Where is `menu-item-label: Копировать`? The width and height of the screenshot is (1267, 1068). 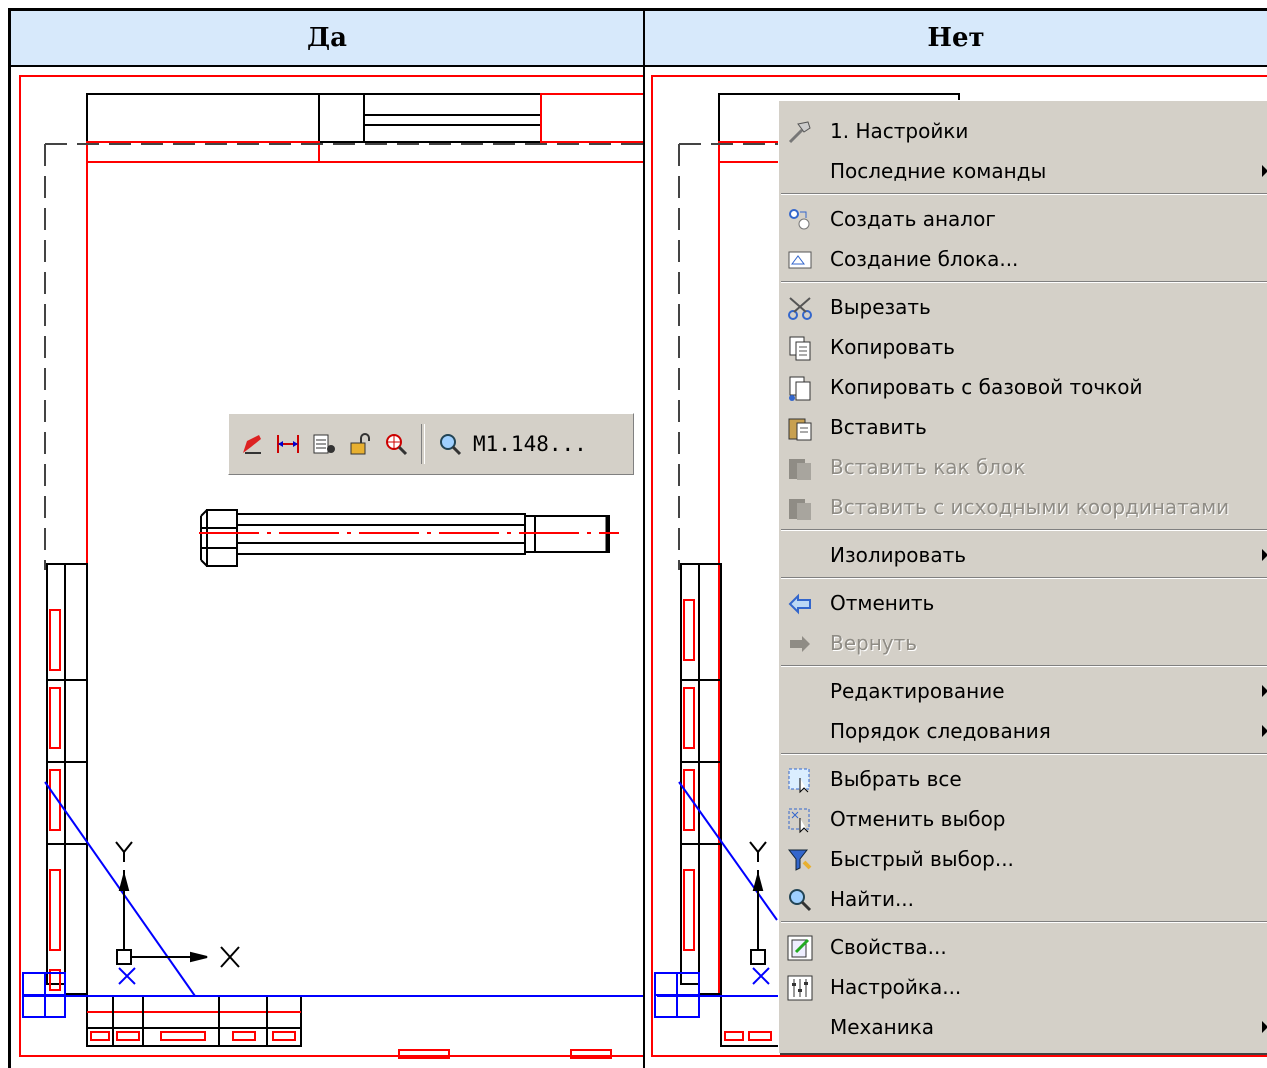
menu-item-label: Копировать is located at coordinates (892, 347).